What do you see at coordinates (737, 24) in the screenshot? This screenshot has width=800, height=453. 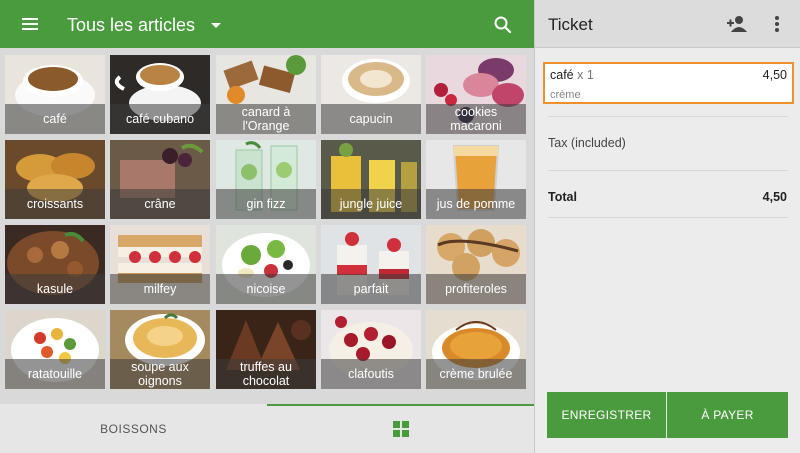 I see `add-customer-icon` at bounding box center [737, 24].